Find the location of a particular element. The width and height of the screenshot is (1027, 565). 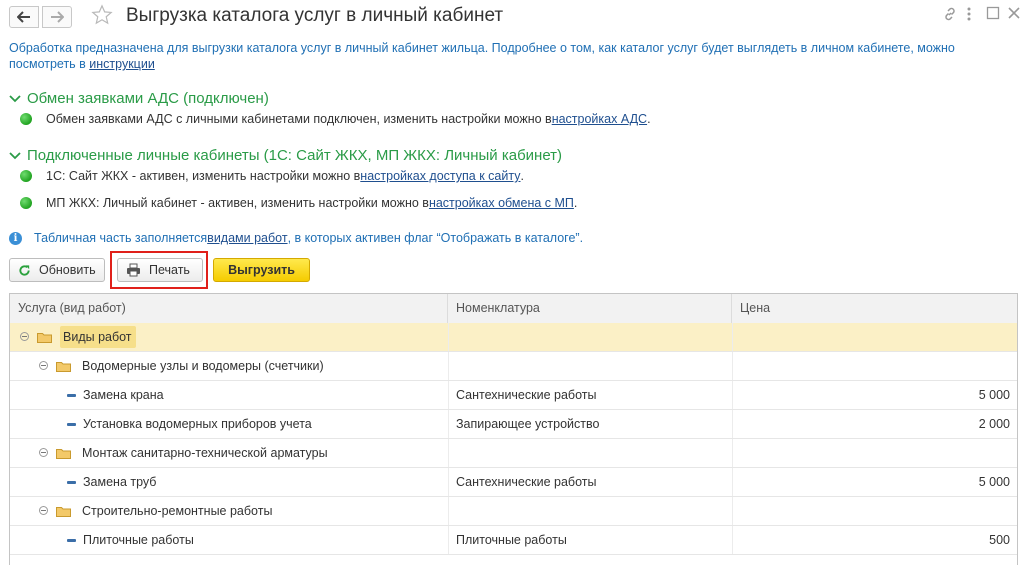

table-header: Услуга (вид работ) Номенклатура Цена is located at coordinates (513, 309).